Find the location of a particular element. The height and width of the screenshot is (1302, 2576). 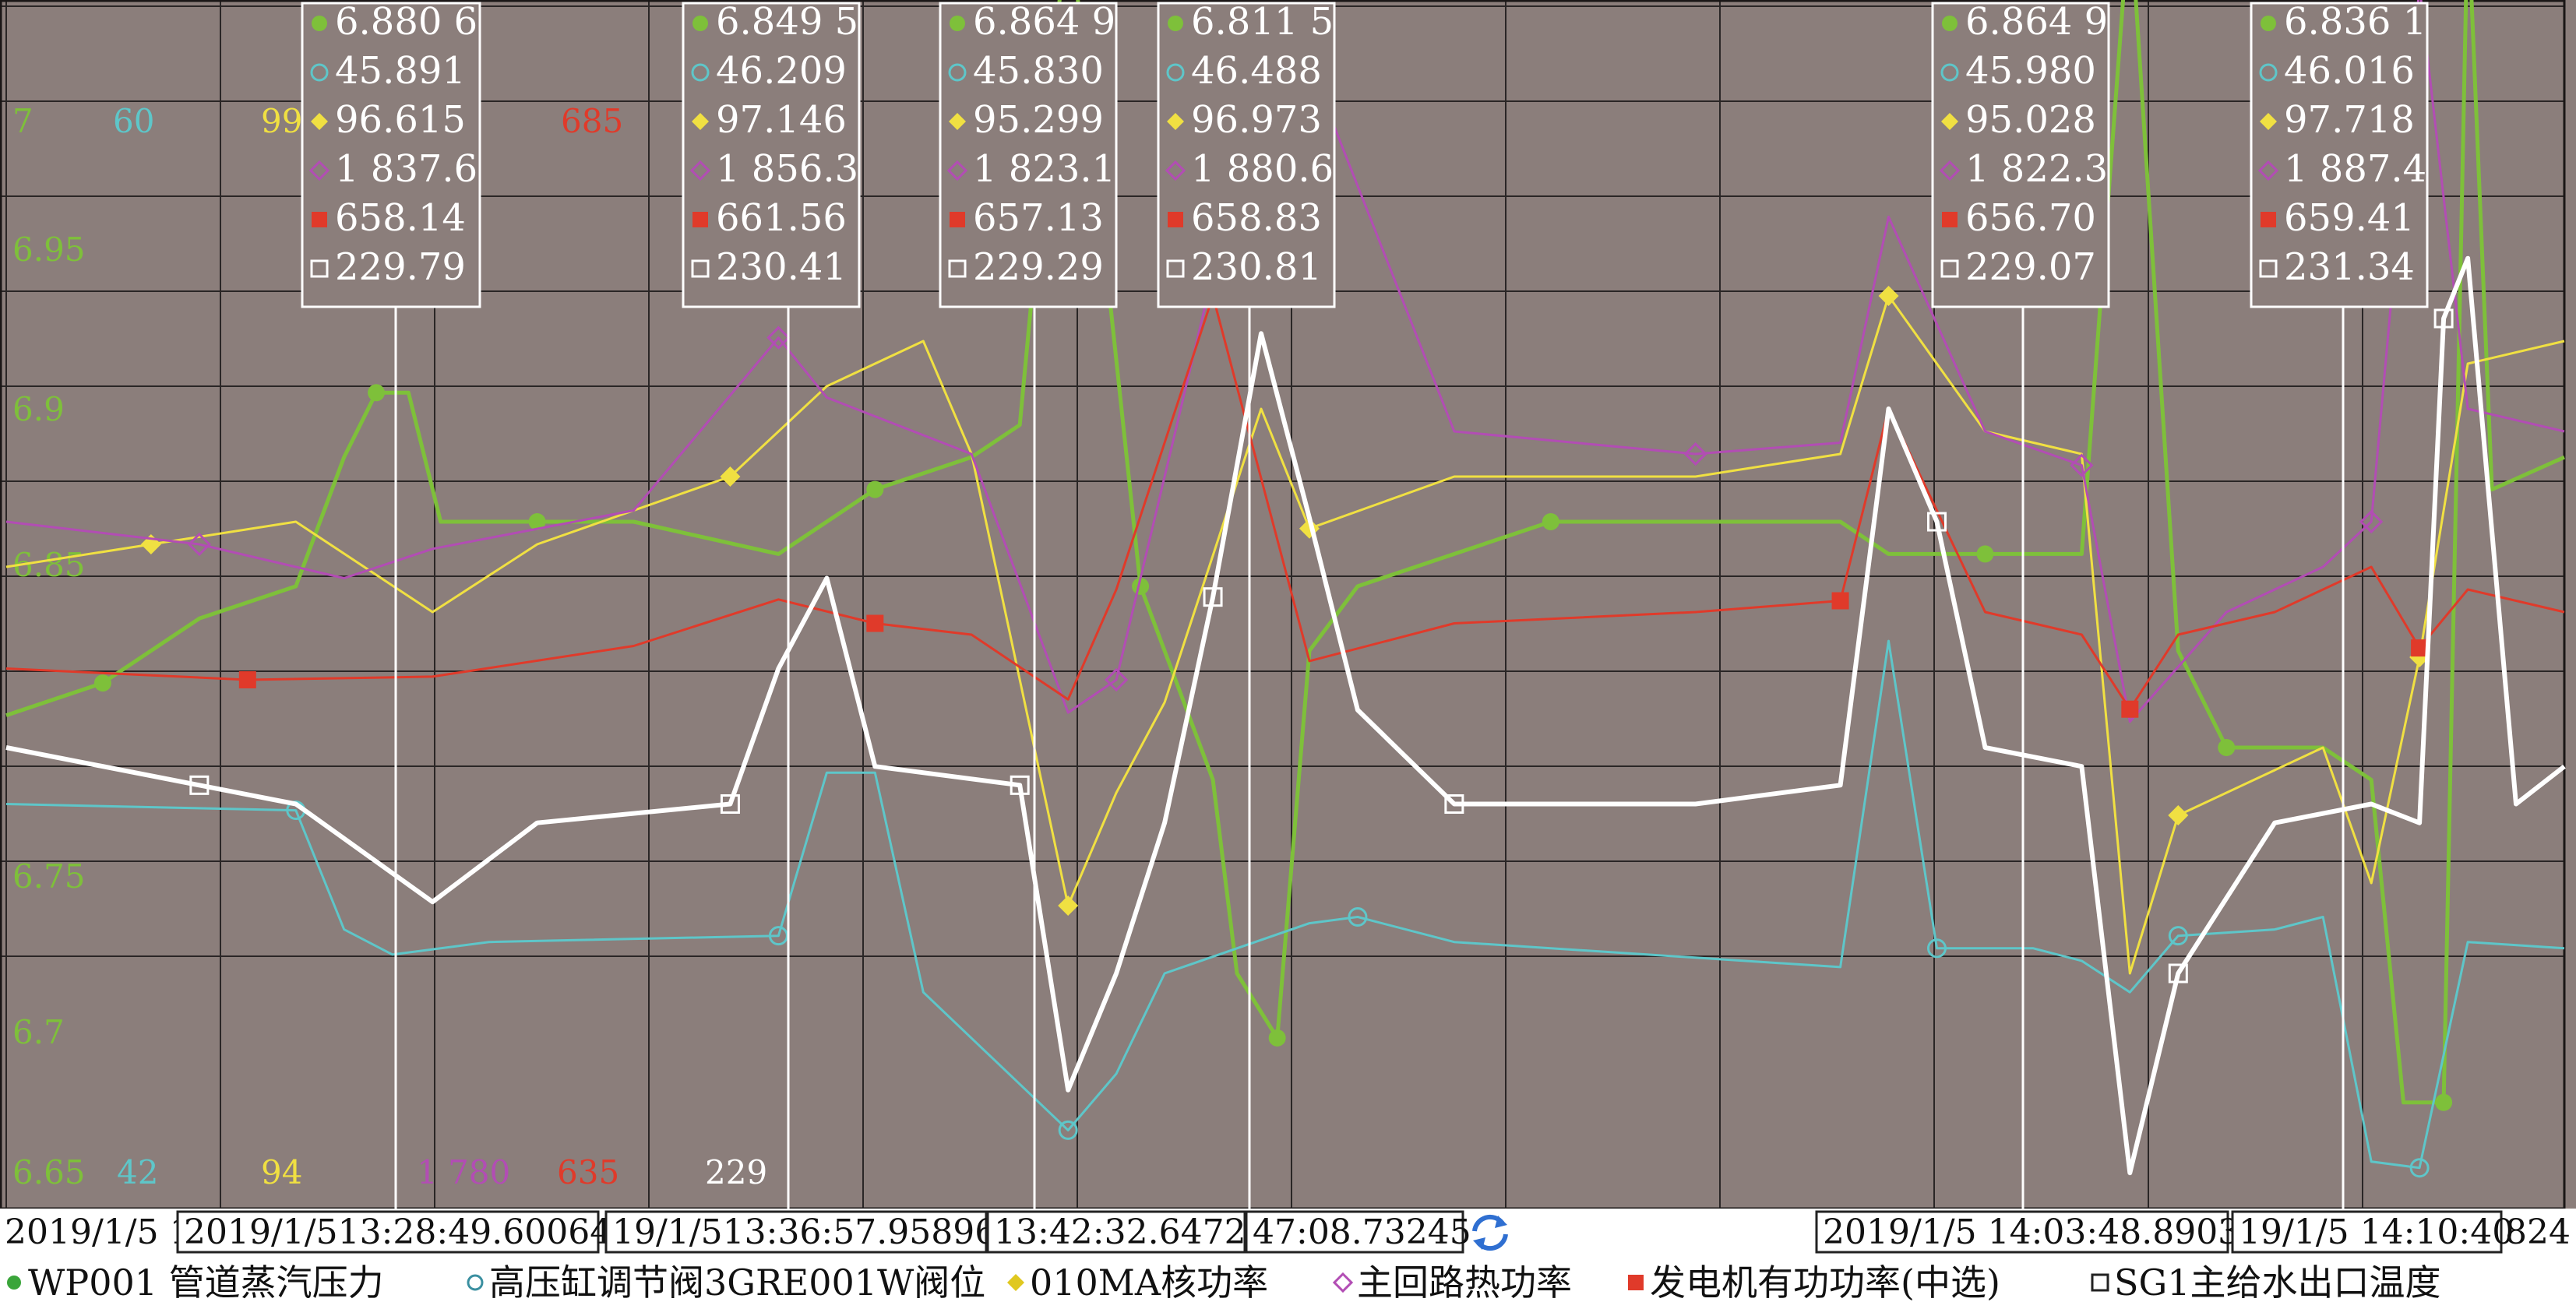

cursor-value: 658.83 is located at coordinates (1256, 218).